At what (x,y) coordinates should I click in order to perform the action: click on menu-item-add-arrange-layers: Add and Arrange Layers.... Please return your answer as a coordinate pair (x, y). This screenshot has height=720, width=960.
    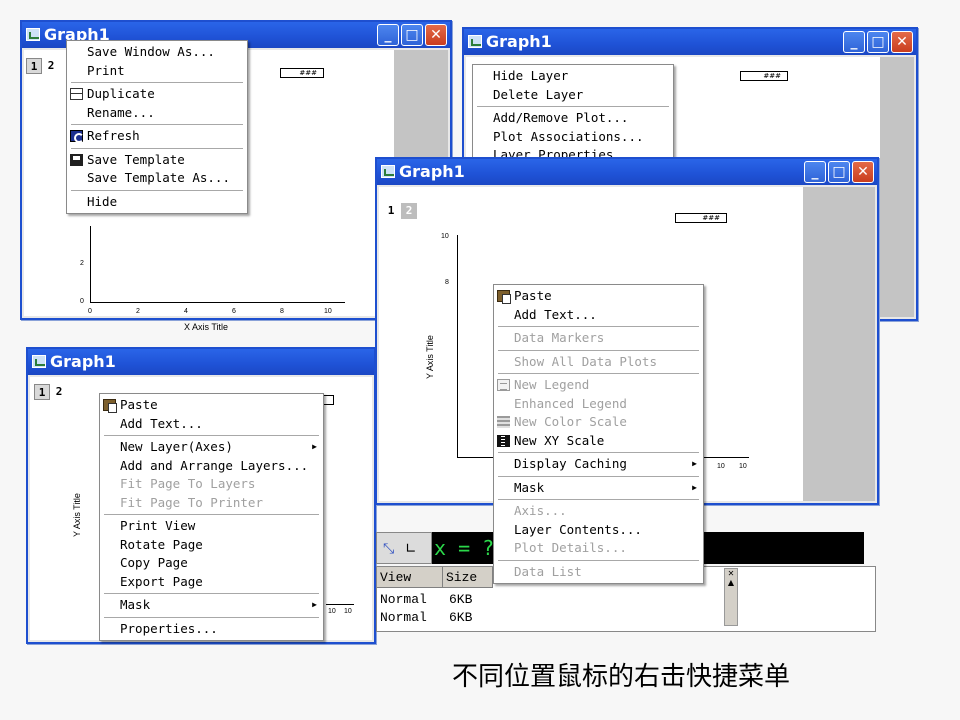
    Looking at the image, I should click on (211, 466).